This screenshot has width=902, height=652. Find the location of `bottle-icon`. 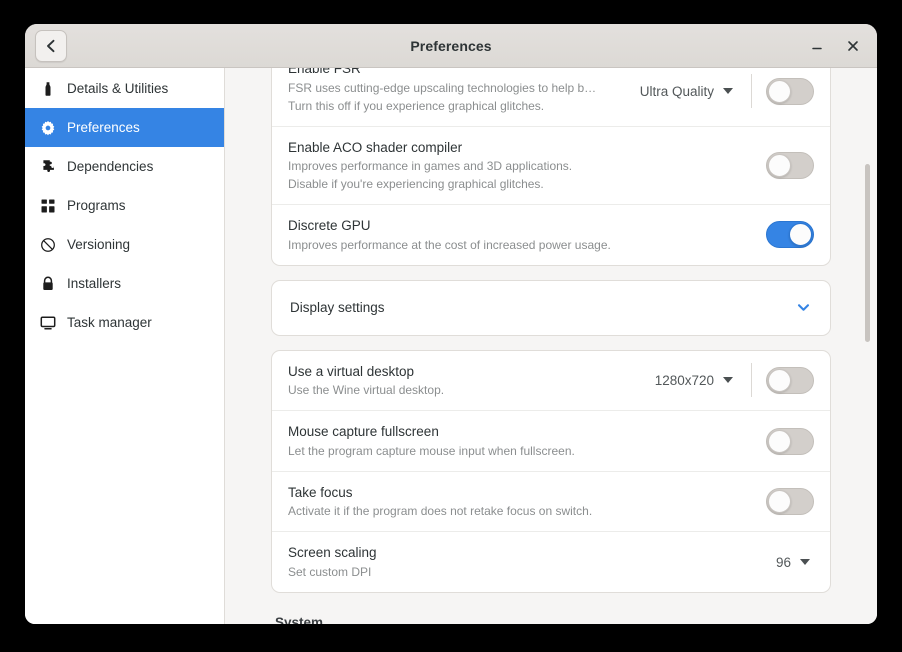

bottle-icon is located at coordinates (47, 88).